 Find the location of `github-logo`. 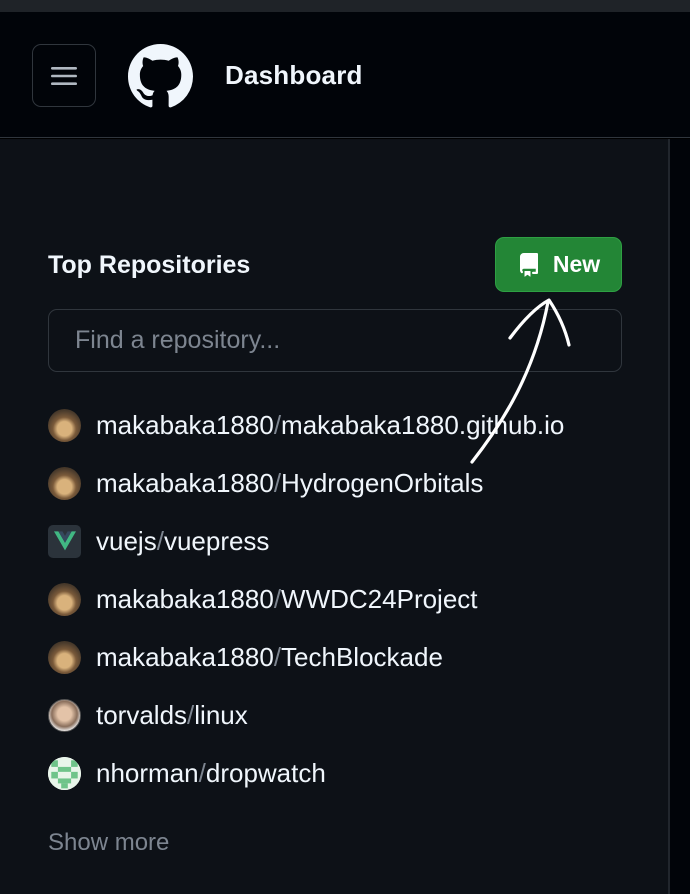

github-logo is located at coordinates (160, 76).